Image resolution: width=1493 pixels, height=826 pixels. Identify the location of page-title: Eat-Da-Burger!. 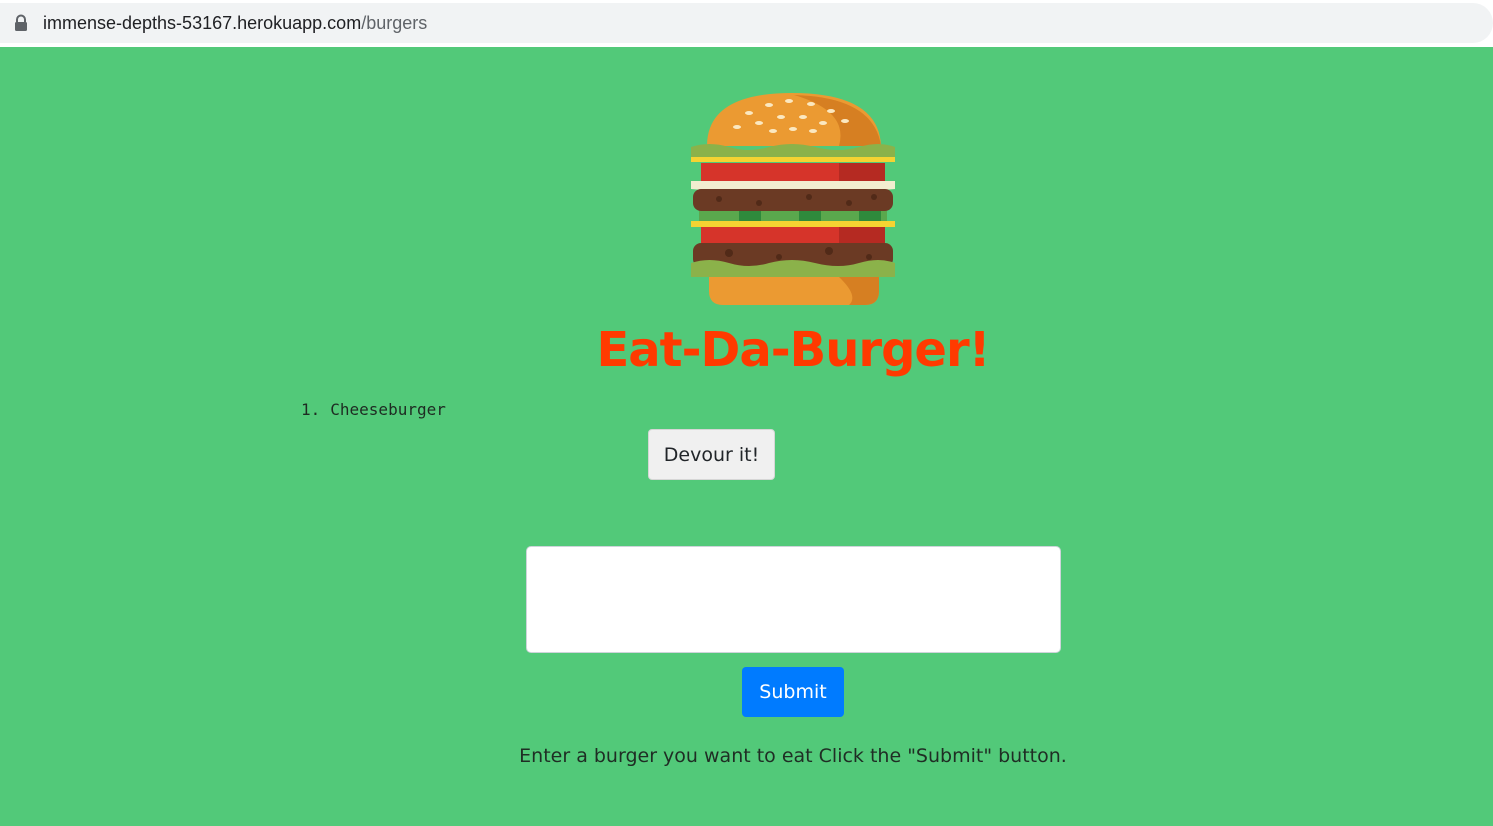
(793, 350).